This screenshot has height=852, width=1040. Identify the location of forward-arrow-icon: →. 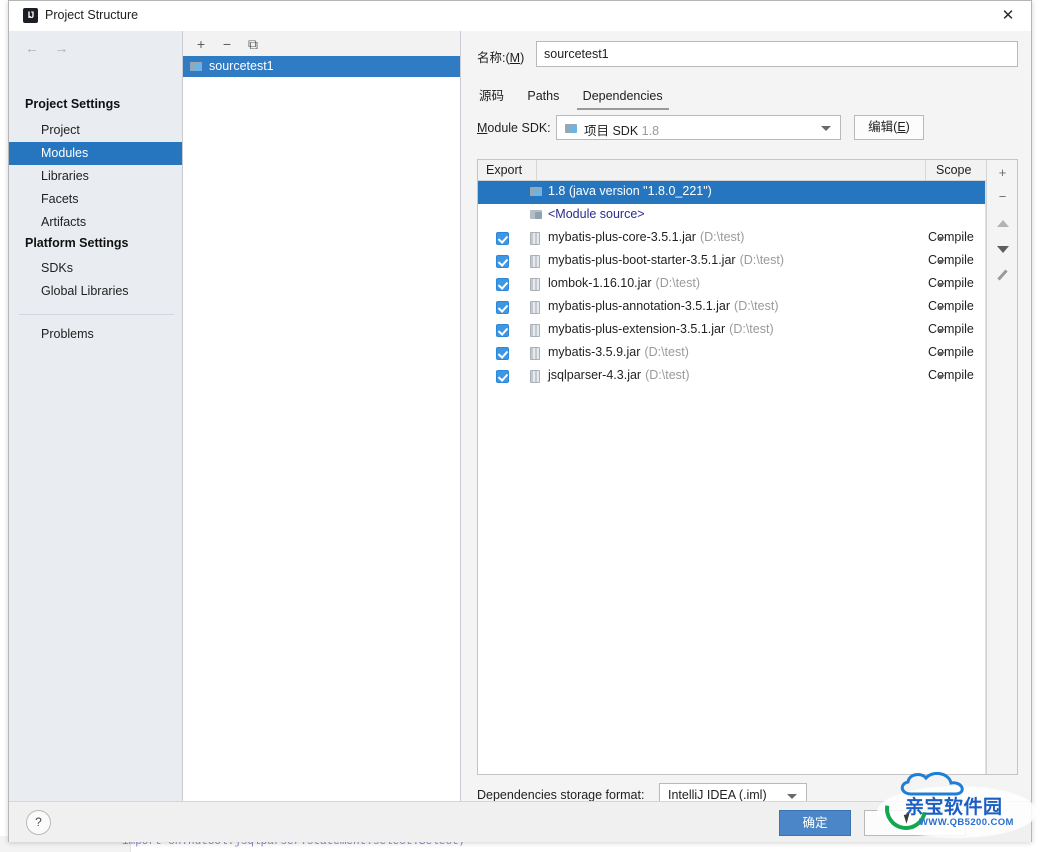
(61, 48).